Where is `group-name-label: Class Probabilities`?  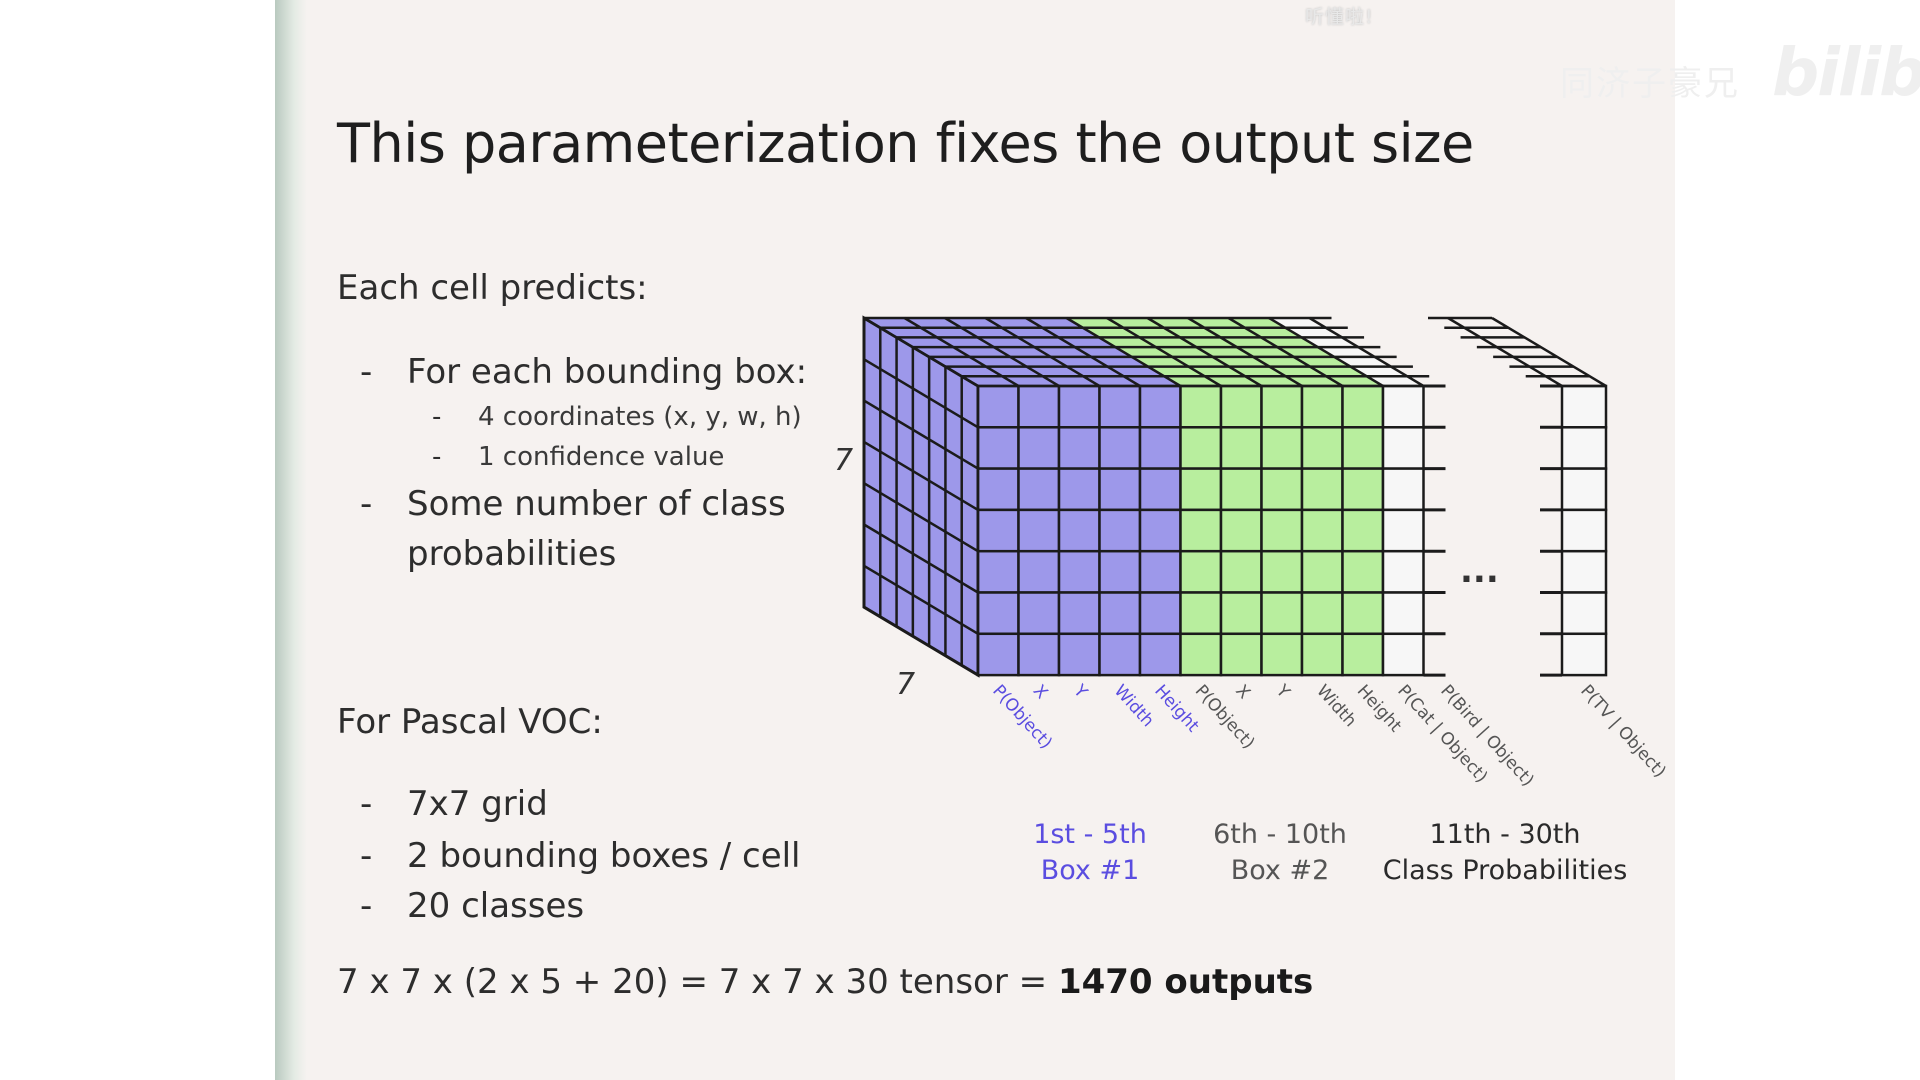
group-name-label: Class Probabilities is located at coordinates (1505, 870).